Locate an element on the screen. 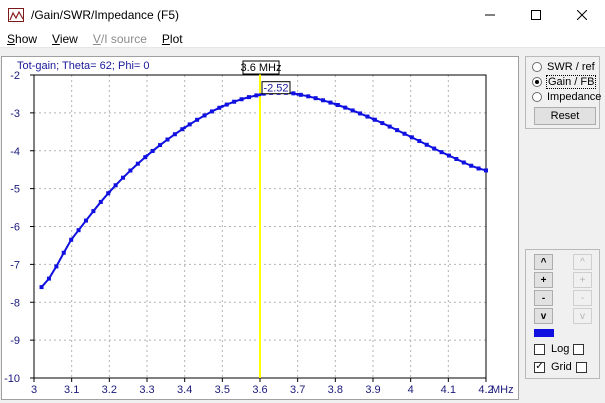 This screenshot has height=403, width=605. y-tick-label: -6 is located at coordinates (15, 228).